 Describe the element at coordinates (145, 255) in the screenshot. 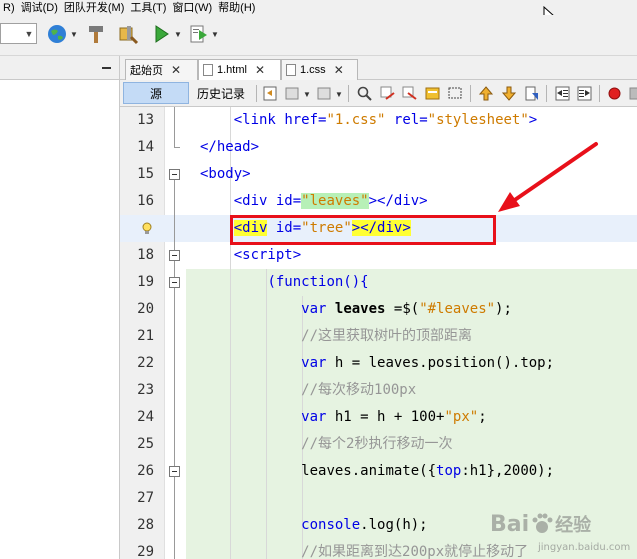

I see `line-number: 18` at that location.